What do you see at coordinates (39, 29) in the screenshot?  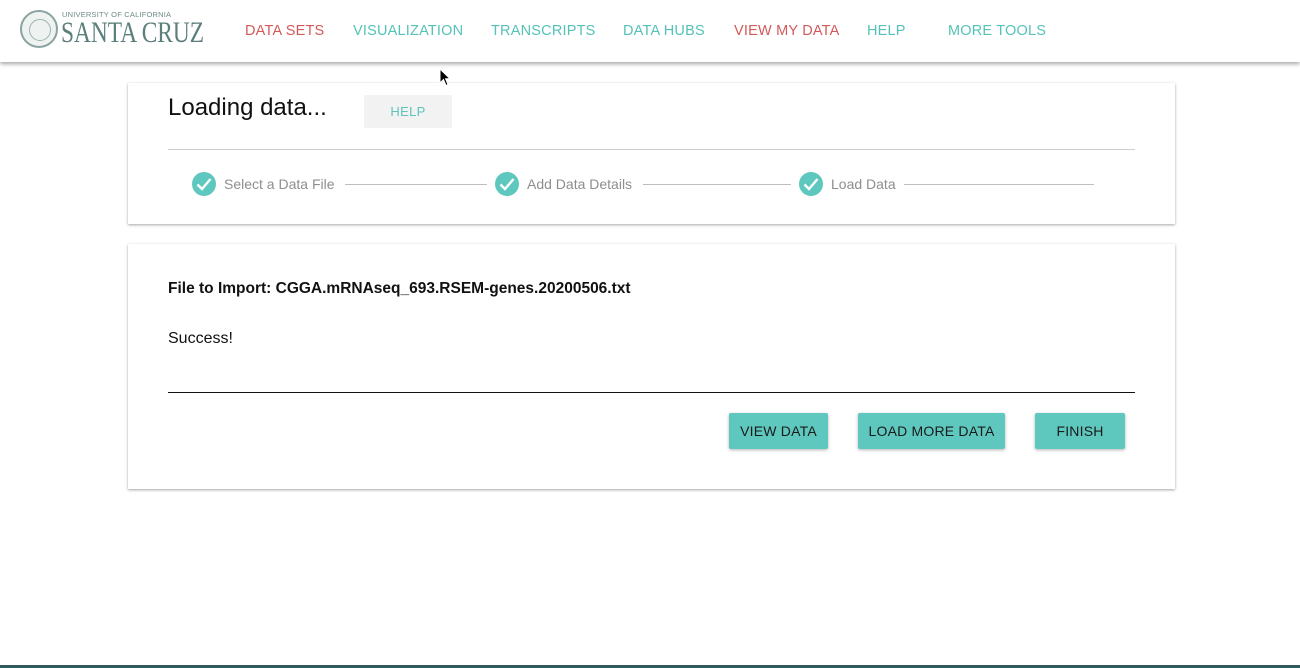 I see `university-seal-icon` at bounding box center [39, 29].